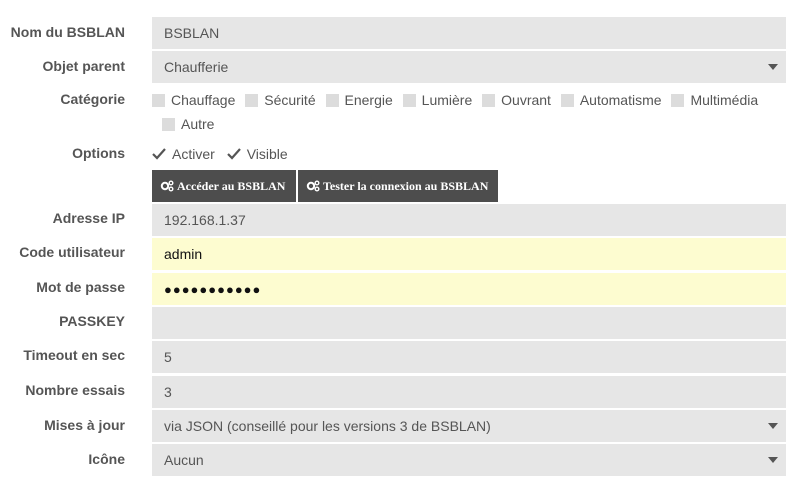 The width and height of the screenshot is (803, 495). Describe the element at coordinates (472, 157) in the screenshot. I see `options-checkboxes: Activer Visible` at that location.